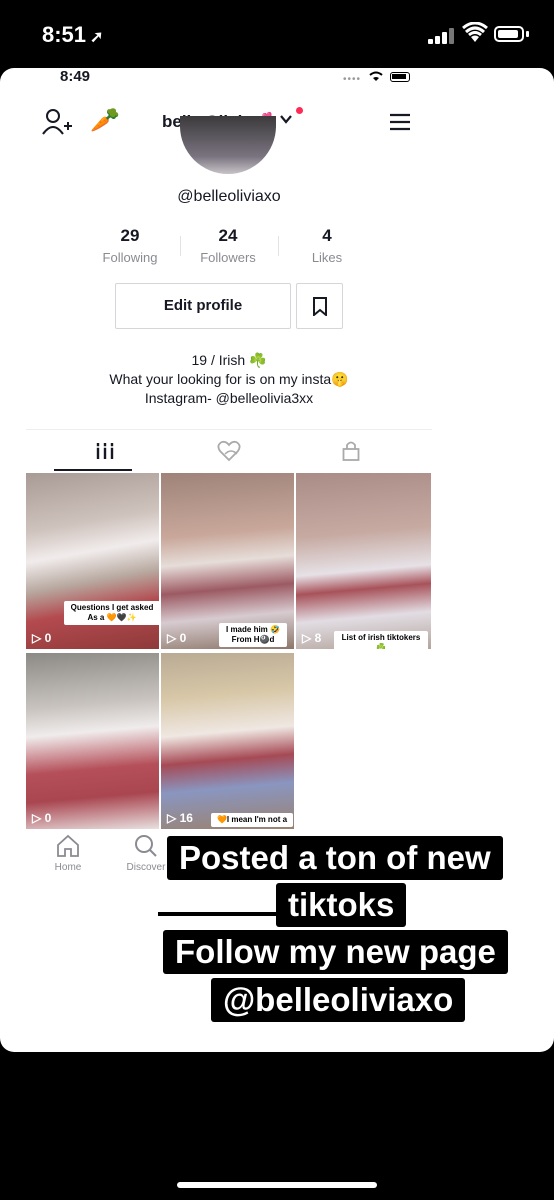 This screenshot has height=1200, width=554. I want to click on inner-signal-dots: ••••, so click(352, 79).